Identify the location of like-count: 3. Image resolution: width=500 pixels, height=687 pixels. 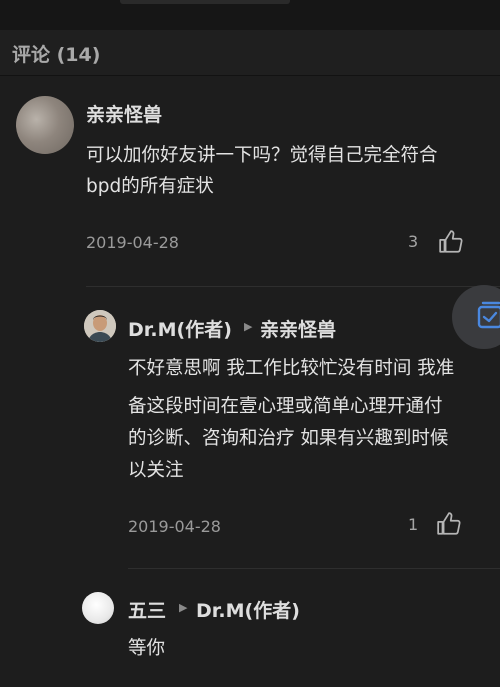
(413, 241).